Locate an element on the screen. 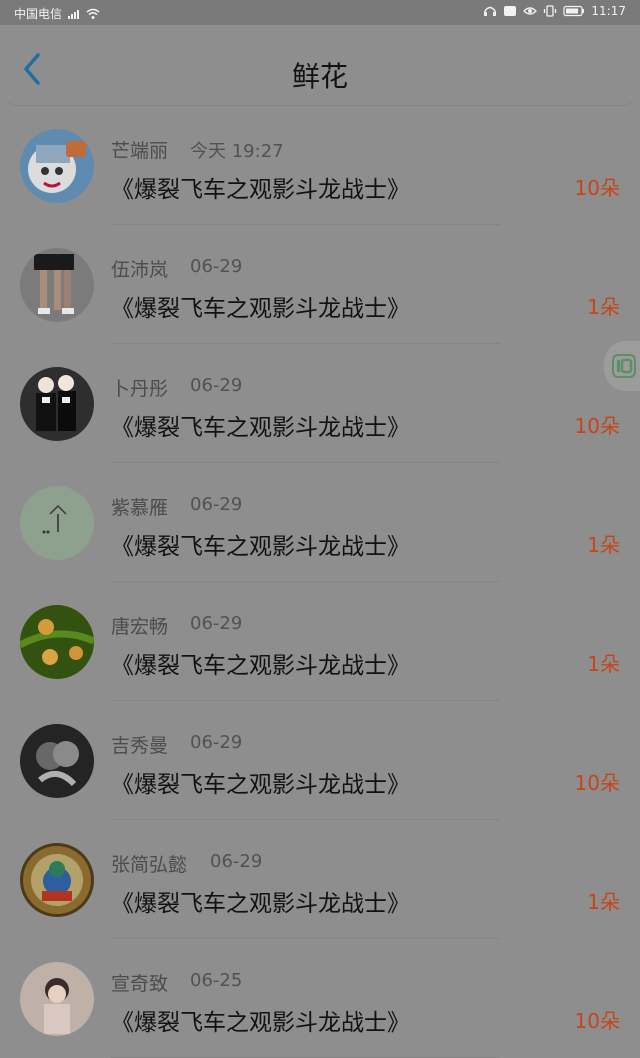 Image resolution: width=640 pixels, height=1058 pixels. list-item: 紫慕雁 06-29 《爆裂飞车之观影斗龙战士》 1朵 is located at coordinates (320, 522).